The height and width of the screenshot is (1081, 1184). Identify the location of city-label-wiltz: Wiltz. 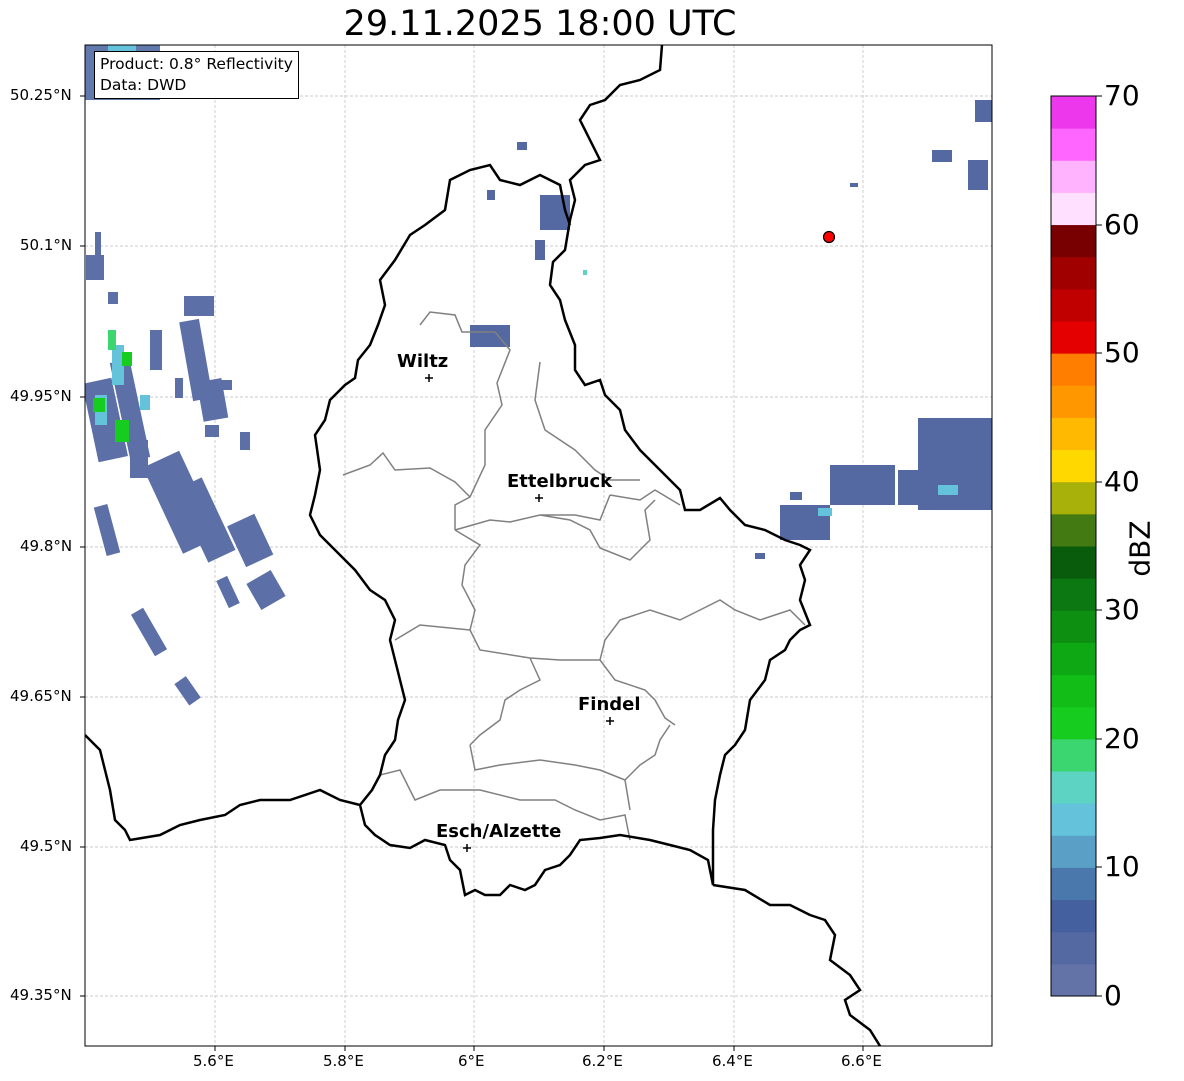
(423, 361).